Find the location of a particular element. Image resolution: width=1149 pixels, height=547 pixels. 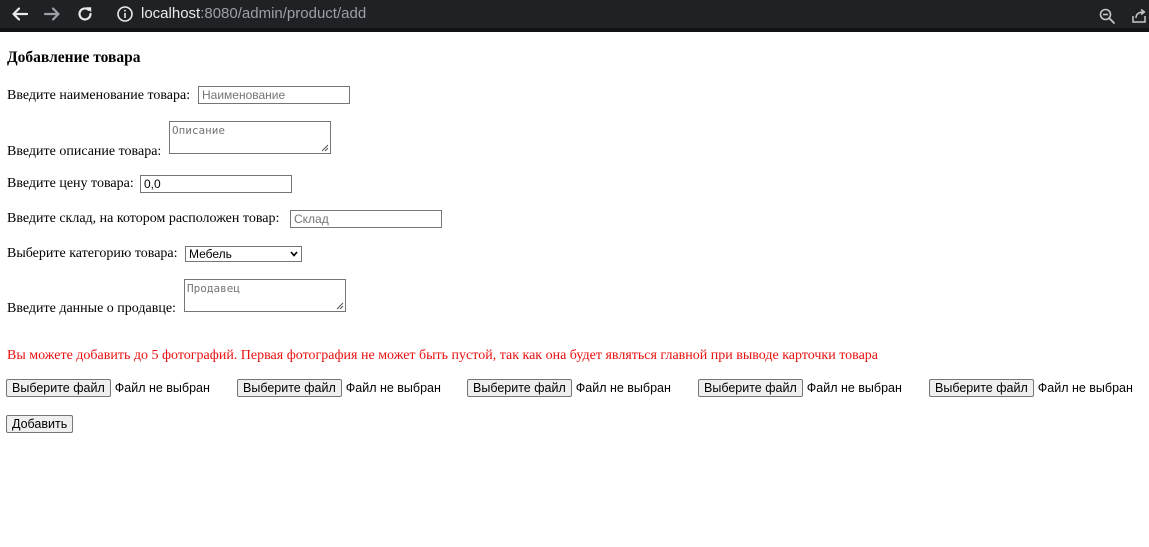

category-select: Мебель is located at coordinates (243, 254).